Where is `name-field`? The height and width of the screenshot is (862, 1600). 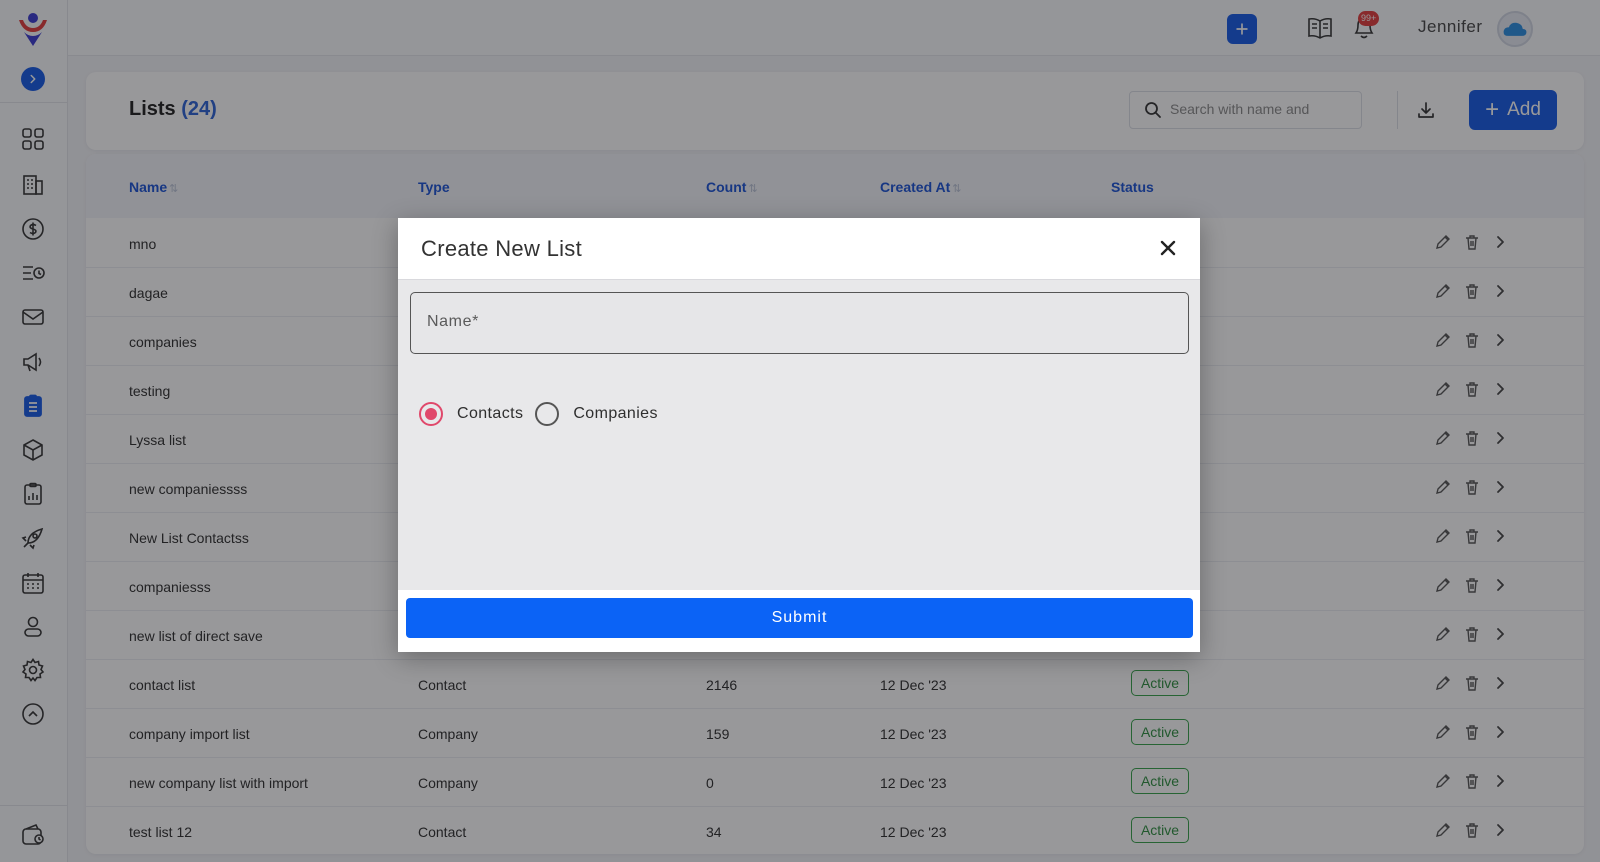 name-field is located at coordinates (799, 323).